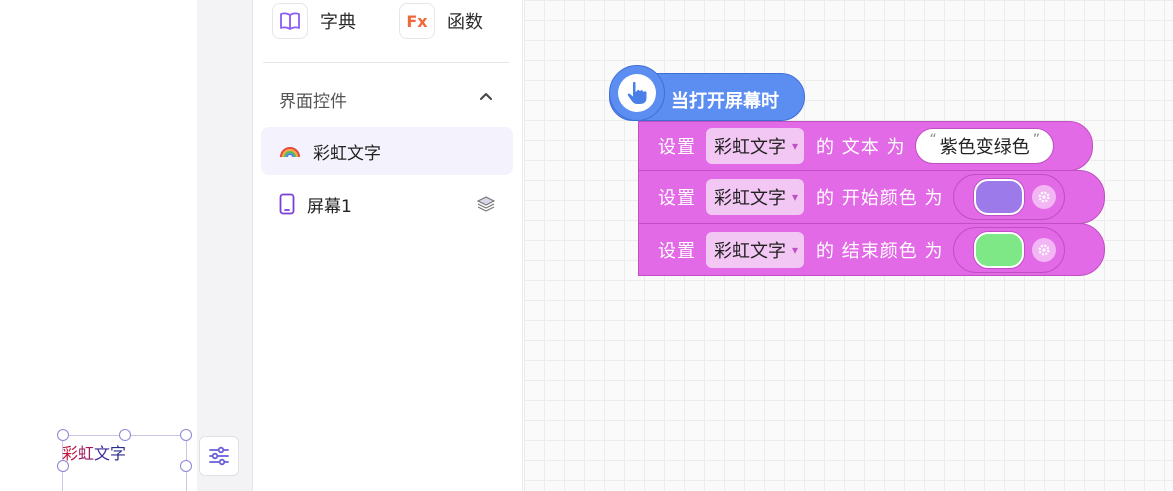 This screenshot has height=491, width=1173. I want to click on functions-tool: Fx 函数, so click(441, 21).